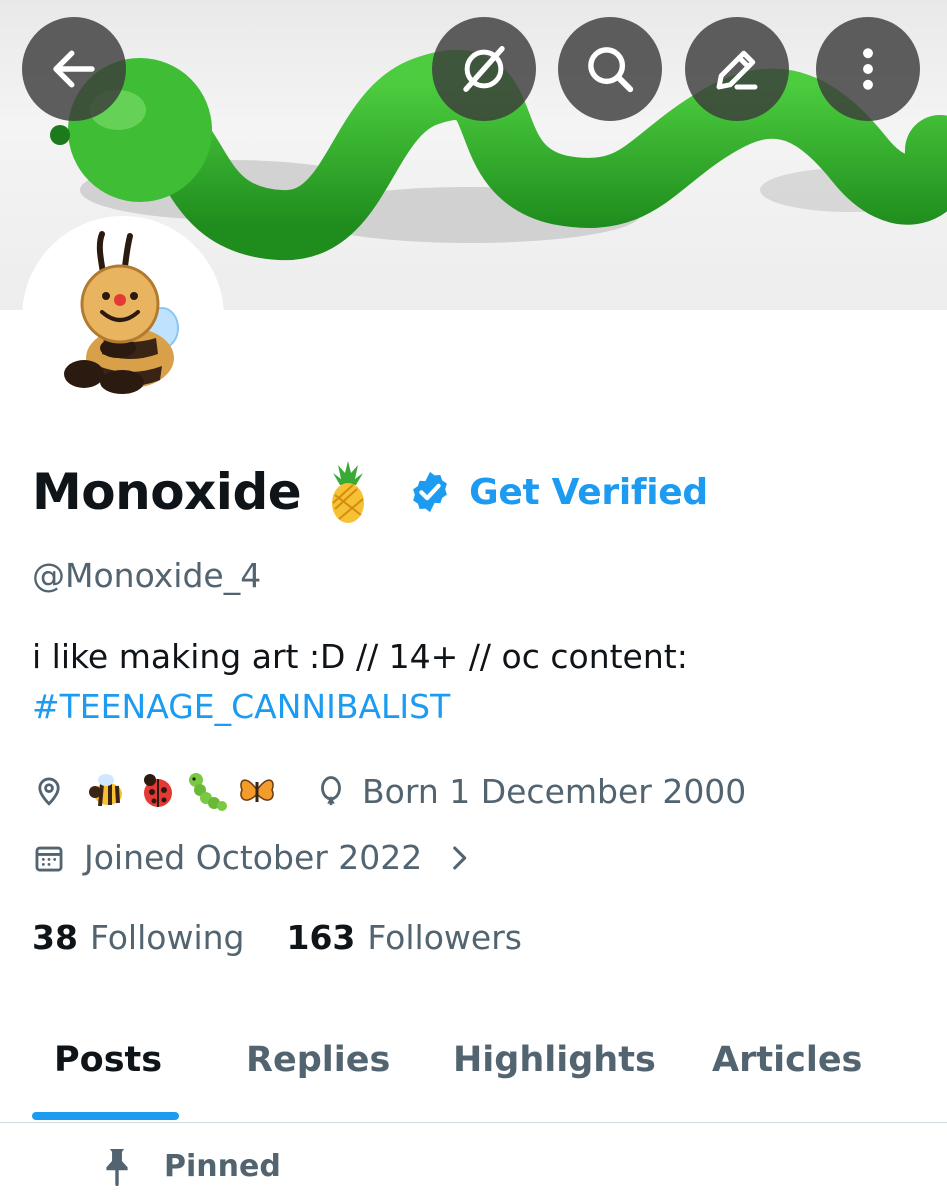 The image size is (947, 1200). I want to click on ladybug-emoji-icon, so click(158, 790).